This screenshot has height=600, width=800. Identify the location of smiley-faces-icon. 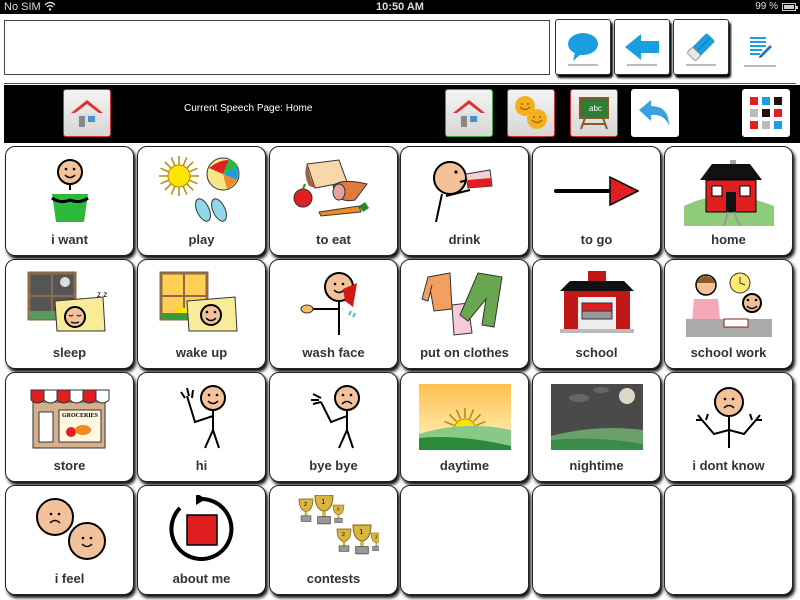
(531, 113).